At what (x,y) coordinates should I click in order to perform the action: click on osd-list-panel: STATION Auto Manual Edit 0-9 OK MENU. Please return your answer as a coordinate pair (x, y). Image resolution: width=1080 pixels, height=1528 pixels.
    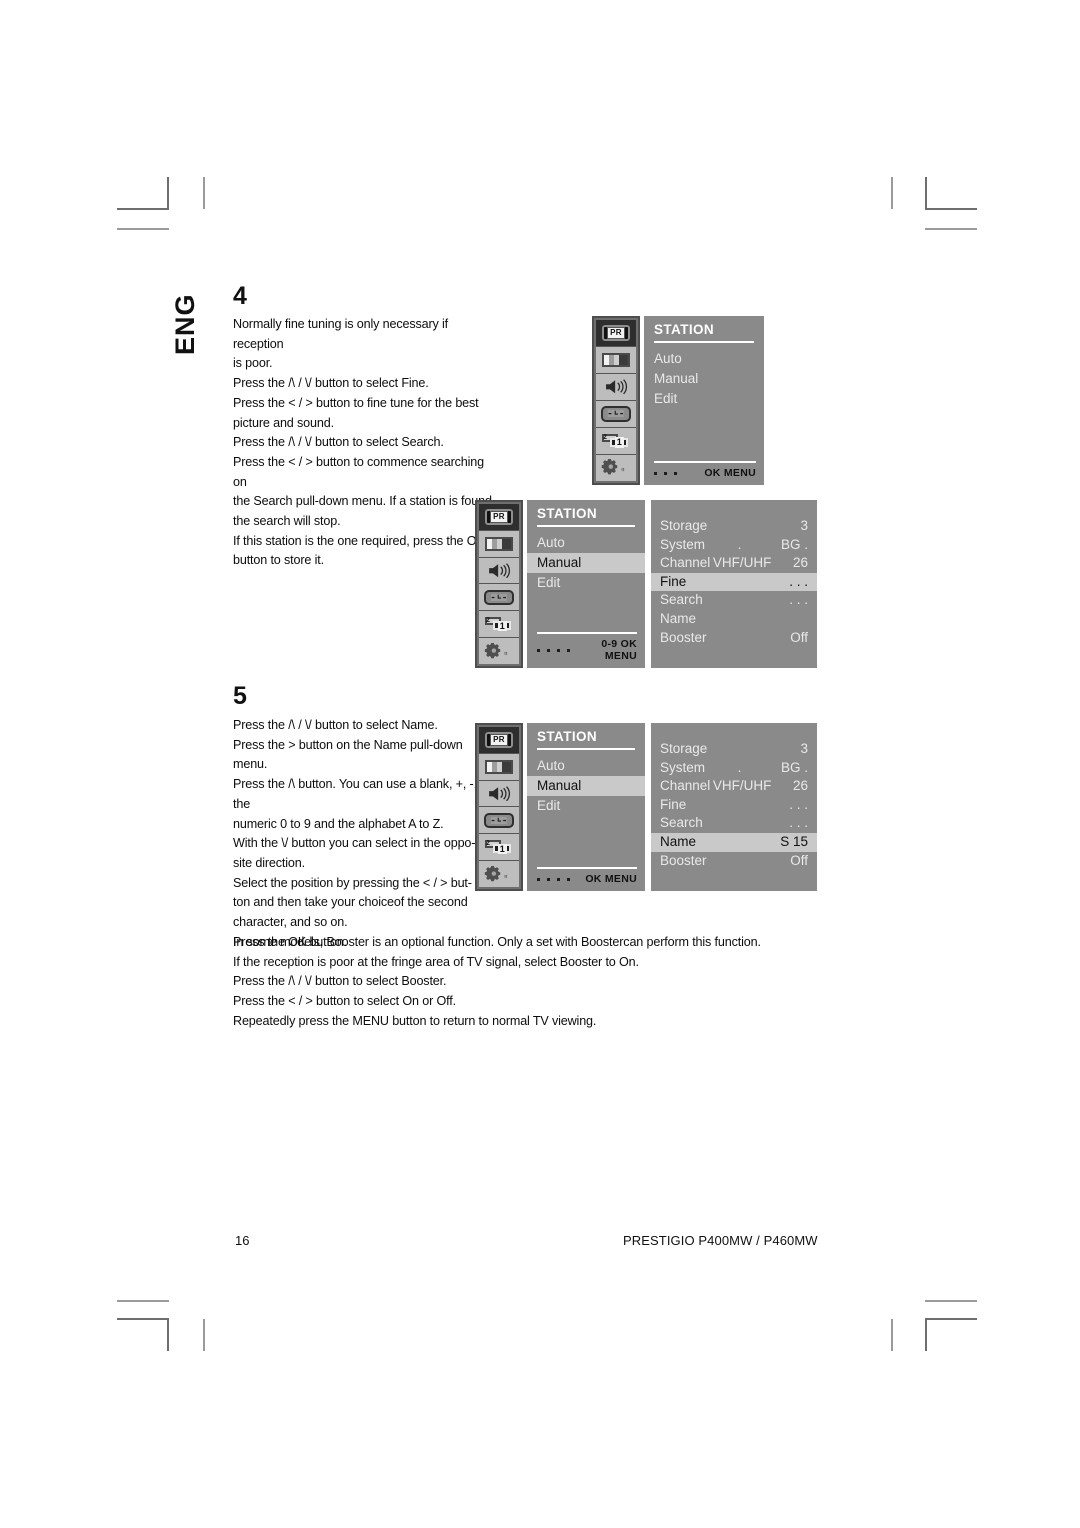
    Looking at the image, I should click on (586, 584).